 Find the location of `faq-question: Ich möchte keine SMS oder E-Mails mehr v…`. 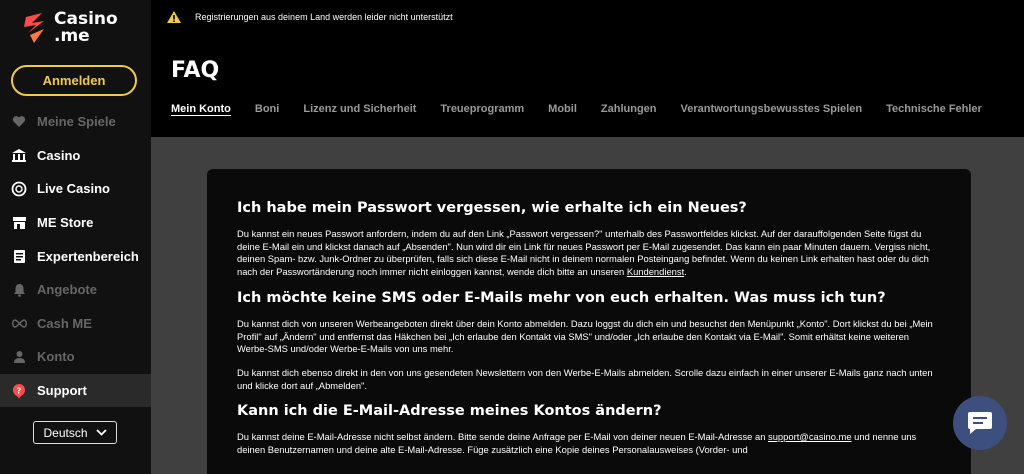

faq-question: Ich möchte keine SMS oder E-Mails mehr v… is located at coordinates (561, 297).